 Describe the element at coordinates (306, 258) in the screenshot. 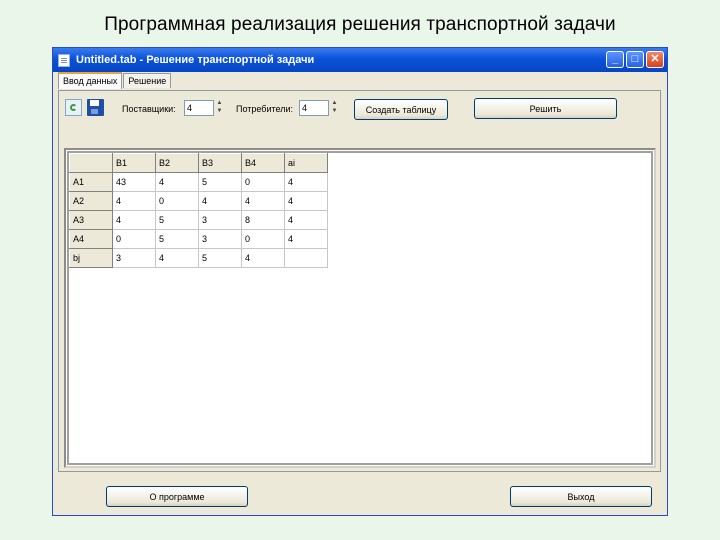

I see `grid-cell` at that location.